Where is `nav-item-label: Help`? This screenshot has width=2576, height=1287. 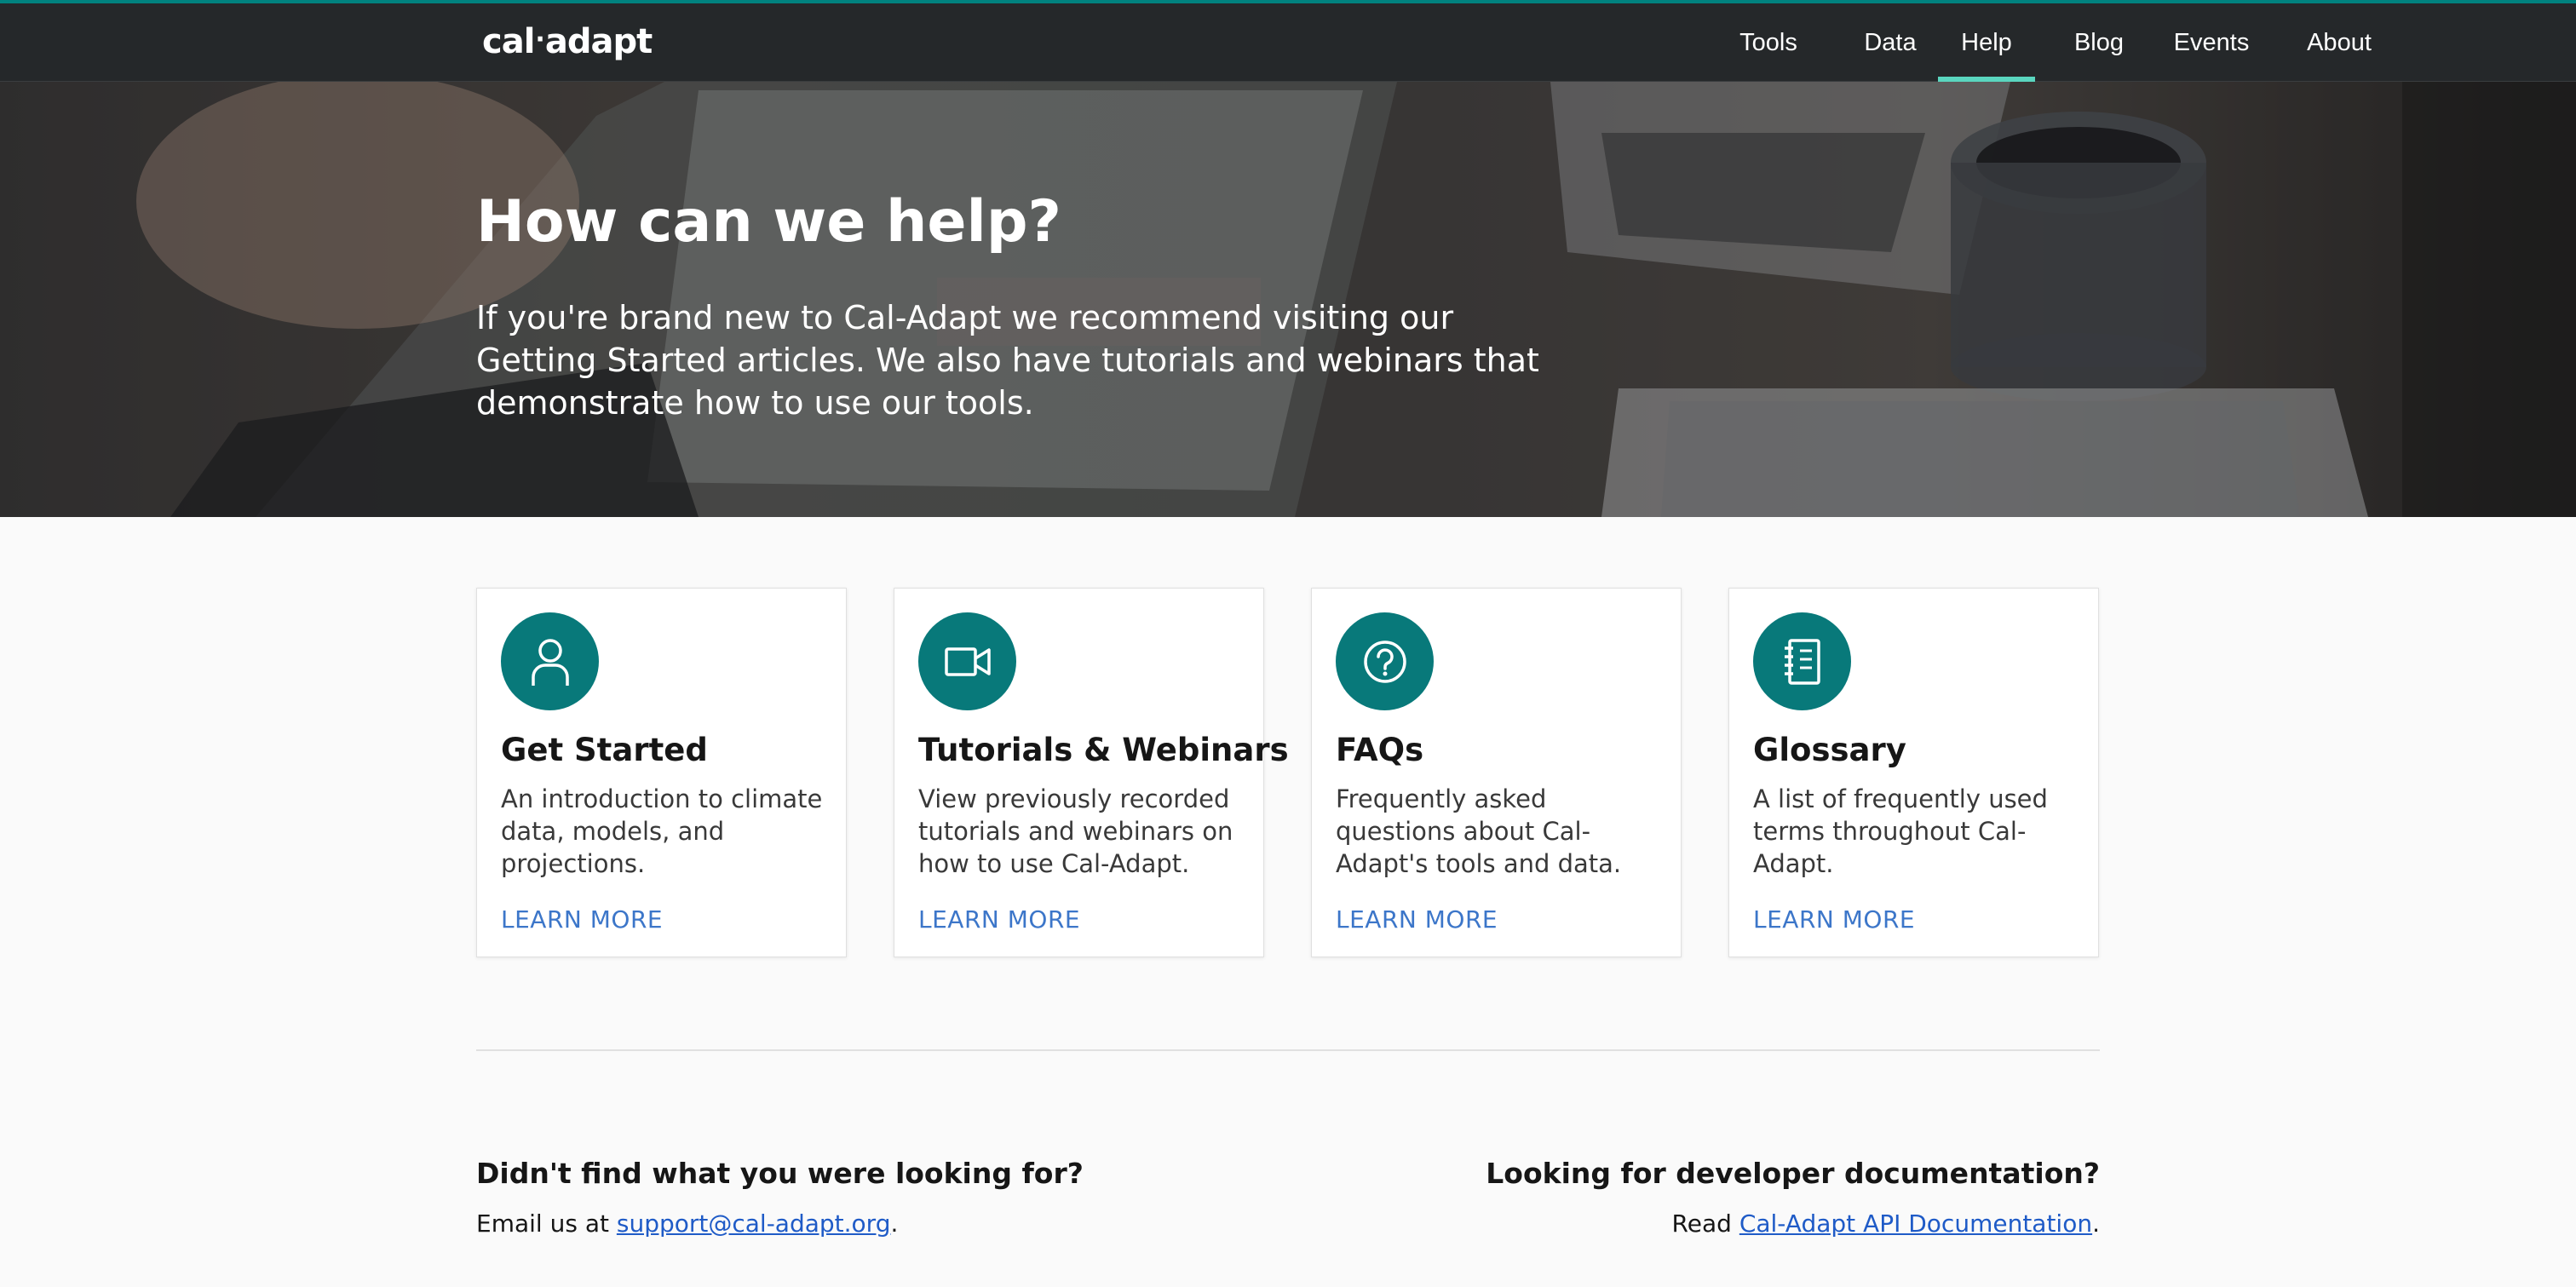
nav-item-label: Help is located at coordinates (1987, 42).